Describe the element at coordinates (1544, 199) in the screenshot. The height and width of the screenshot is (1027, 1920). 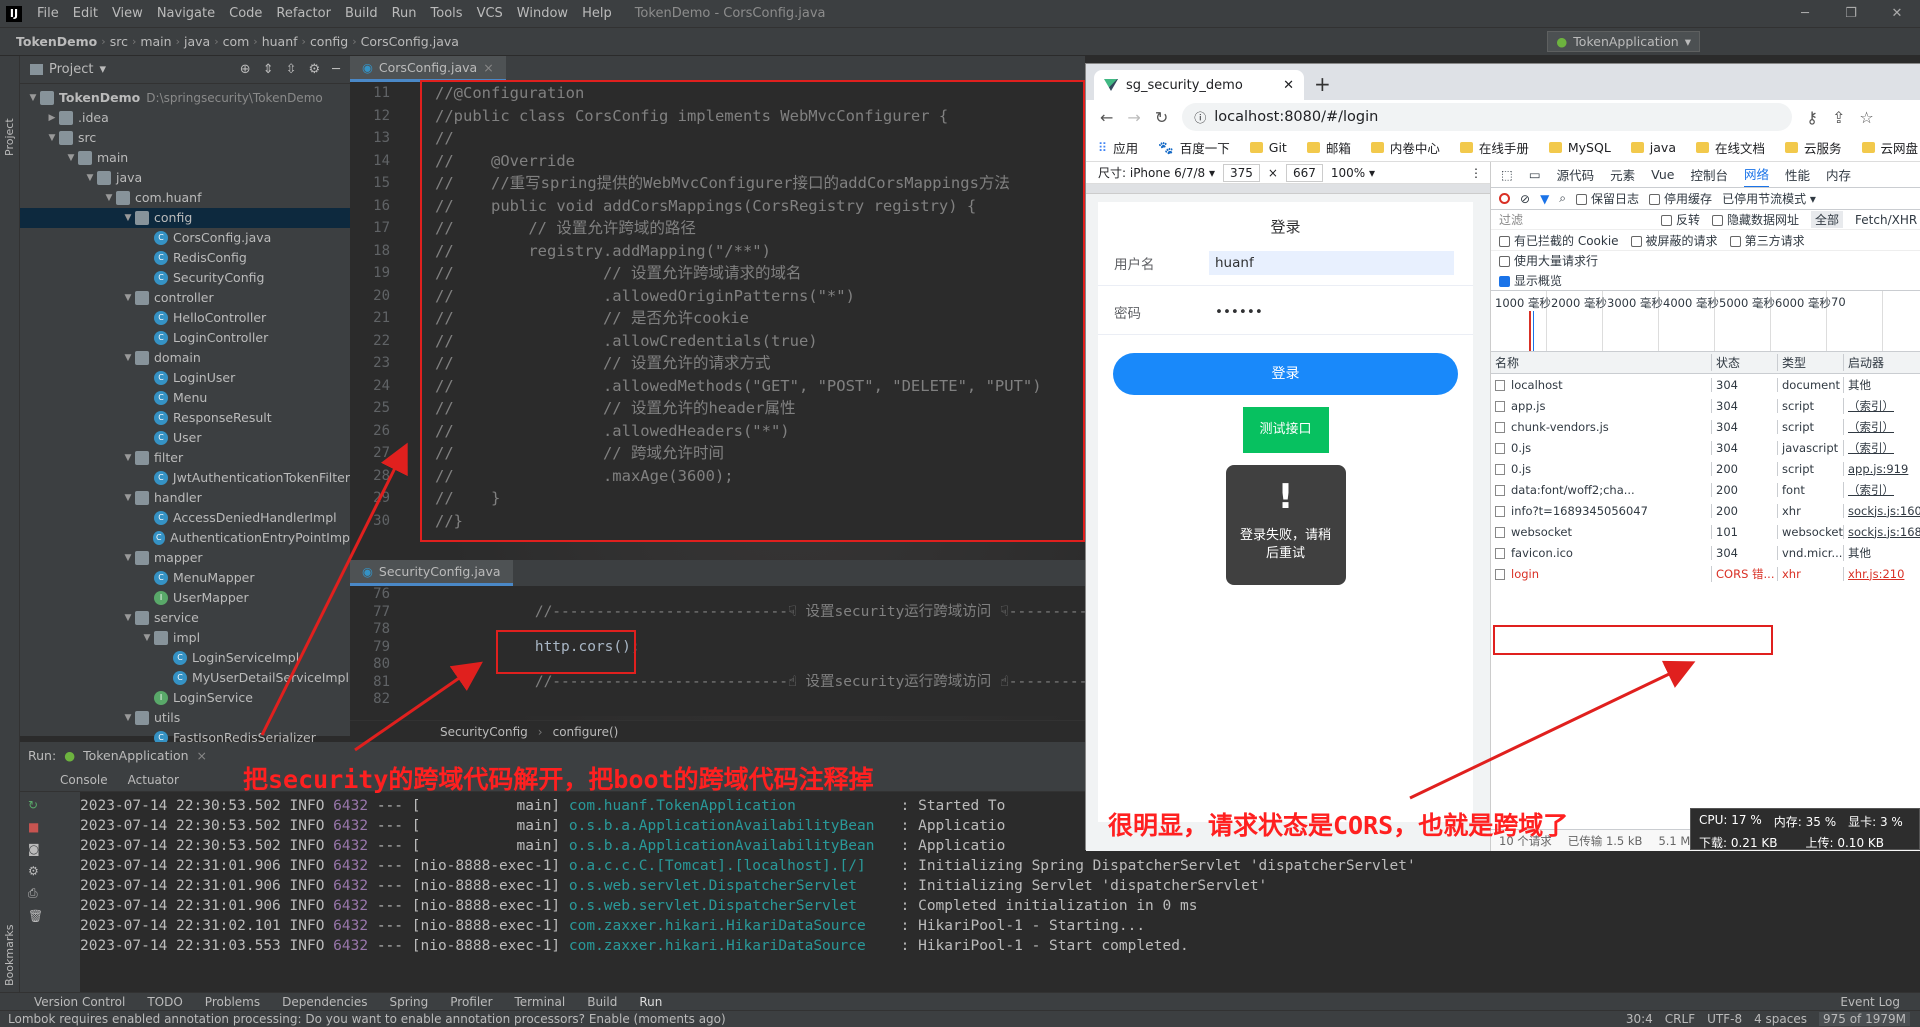
I see `filter-icon: ▼` at that location.